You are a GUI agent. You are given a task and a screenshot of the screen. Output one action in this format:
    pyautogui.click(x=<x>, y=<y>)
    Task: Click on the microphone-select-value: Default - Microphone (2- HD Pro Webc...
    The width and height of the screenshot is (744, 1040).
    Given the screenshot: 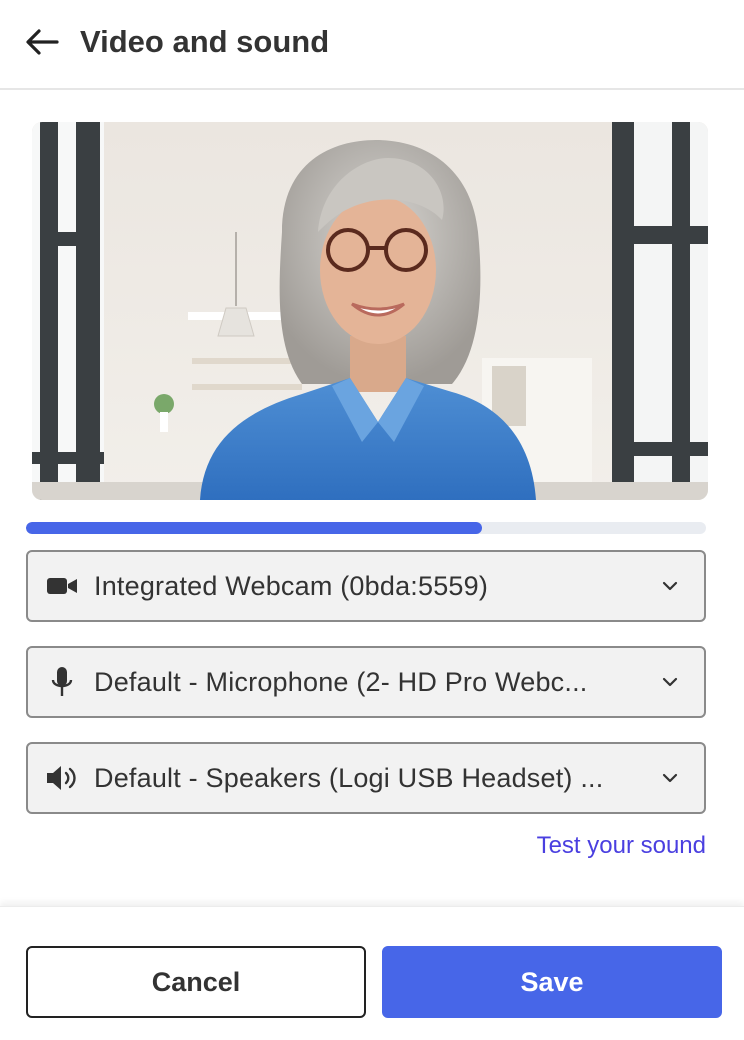 What is the action you would take?
    pyautogui.click(x=341, y=681)
    